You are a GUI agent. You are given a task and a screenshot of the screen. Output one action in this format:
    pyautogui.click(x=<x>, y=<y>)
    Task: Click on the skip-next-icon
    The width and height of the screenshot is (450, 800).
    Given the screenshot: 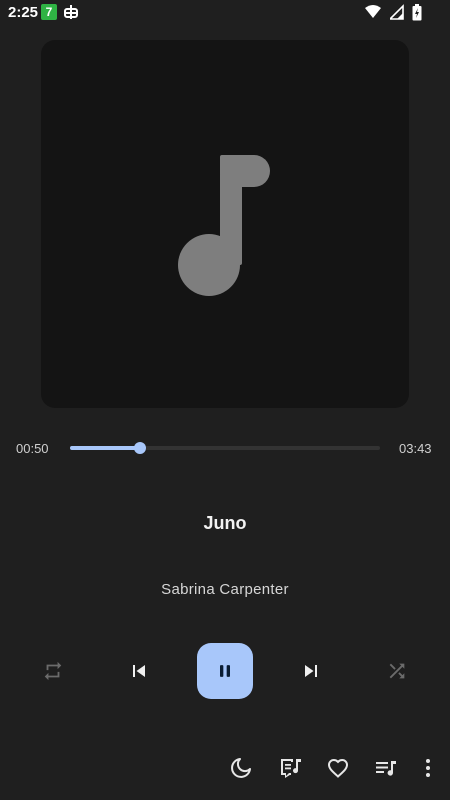 What is the action you would take?
    pyautogui.click(x=311, y=671)
    